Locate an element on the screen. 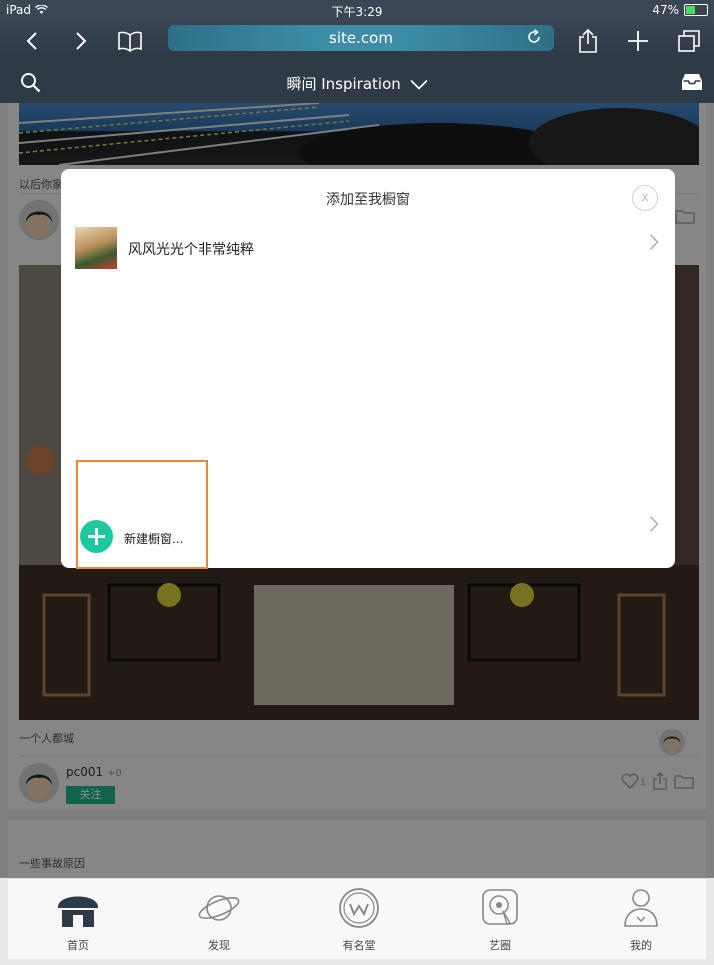  app-header: 瞬间 Inspiration is located at coordinates (357, 82).